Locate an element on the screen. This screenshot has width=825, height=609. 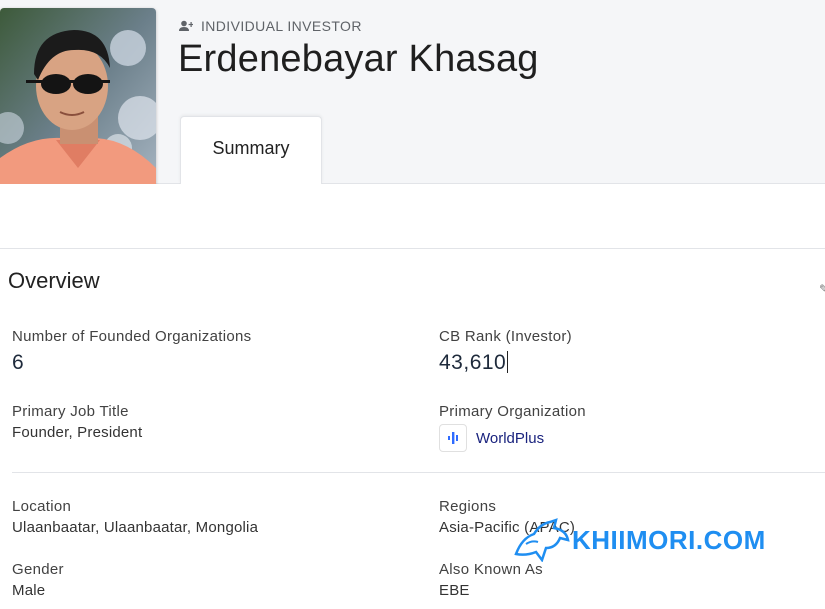
location-value: Ulaanbaatar, Ulaanbaatar, Mongolia is located at coordinates (135, 527).